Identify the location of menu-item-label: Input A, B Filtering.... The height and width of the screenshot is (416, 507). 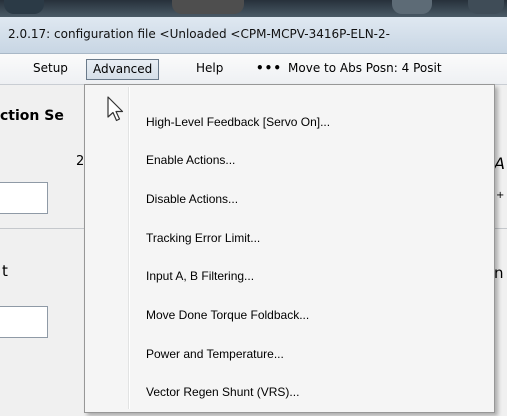
(200, 276).